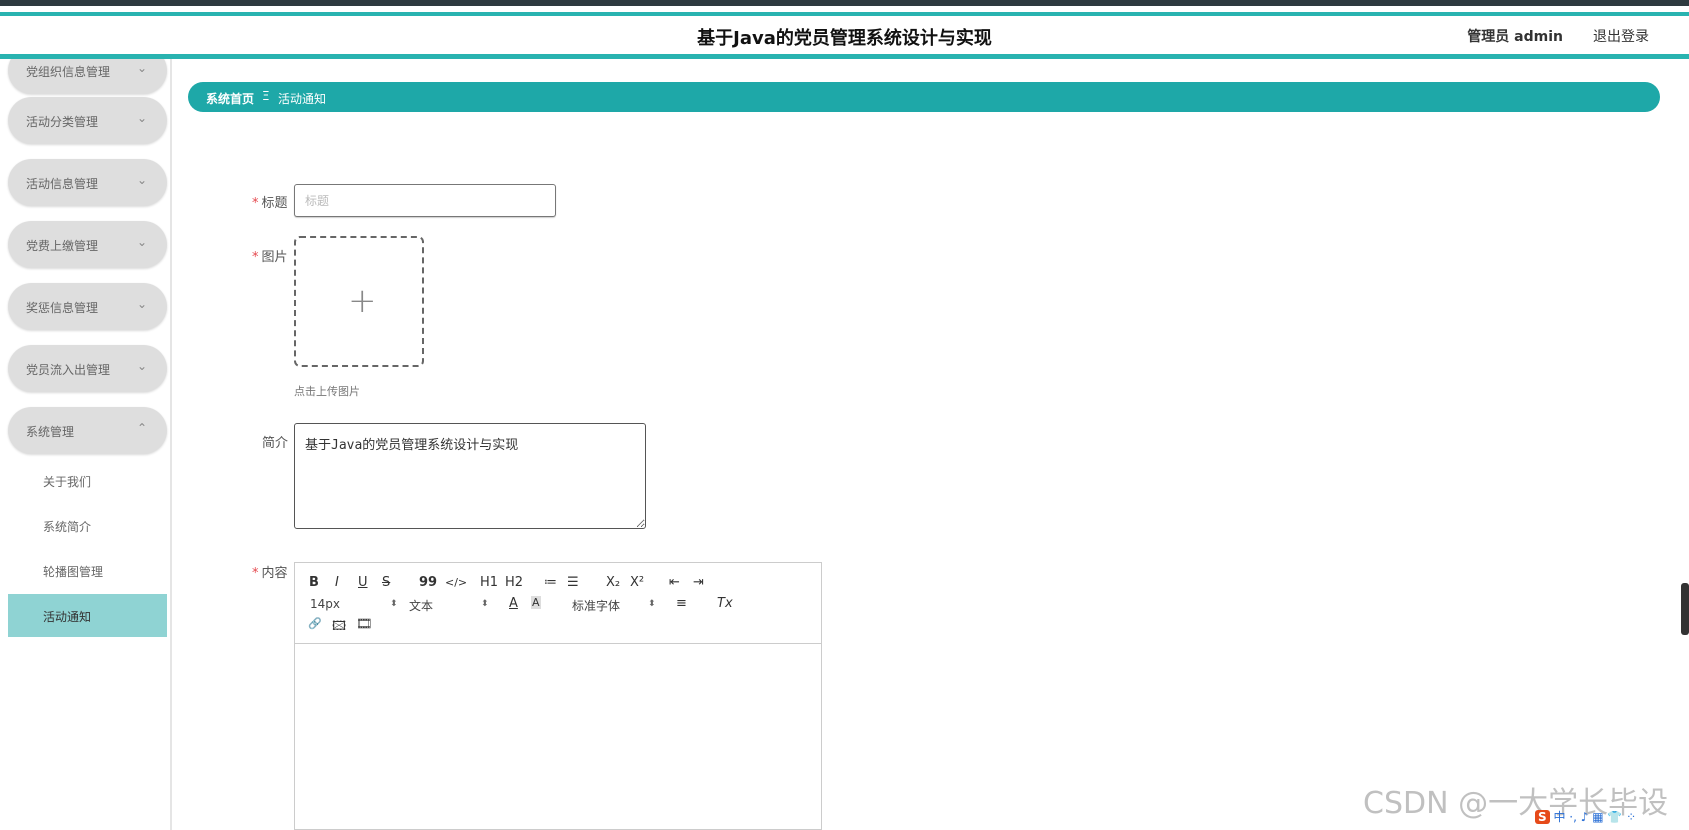 This screenshot has height=830, width=1689. I want to click on sidebar-subitem-intro: 系统简介, so click(87, 525).